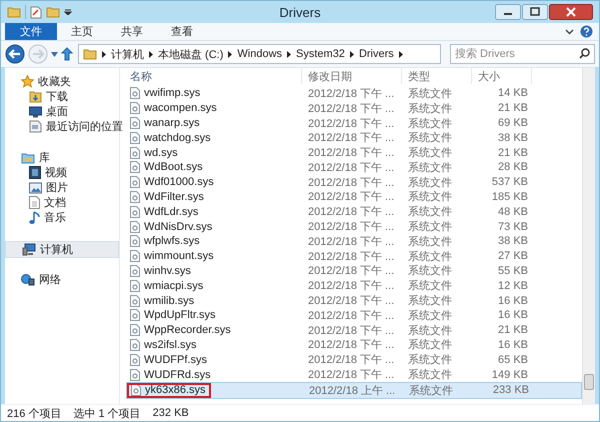  Describe the element at coordinates (214, 360) in the screenshot. I see `name-cell: WUDFPf.sys` at that location.